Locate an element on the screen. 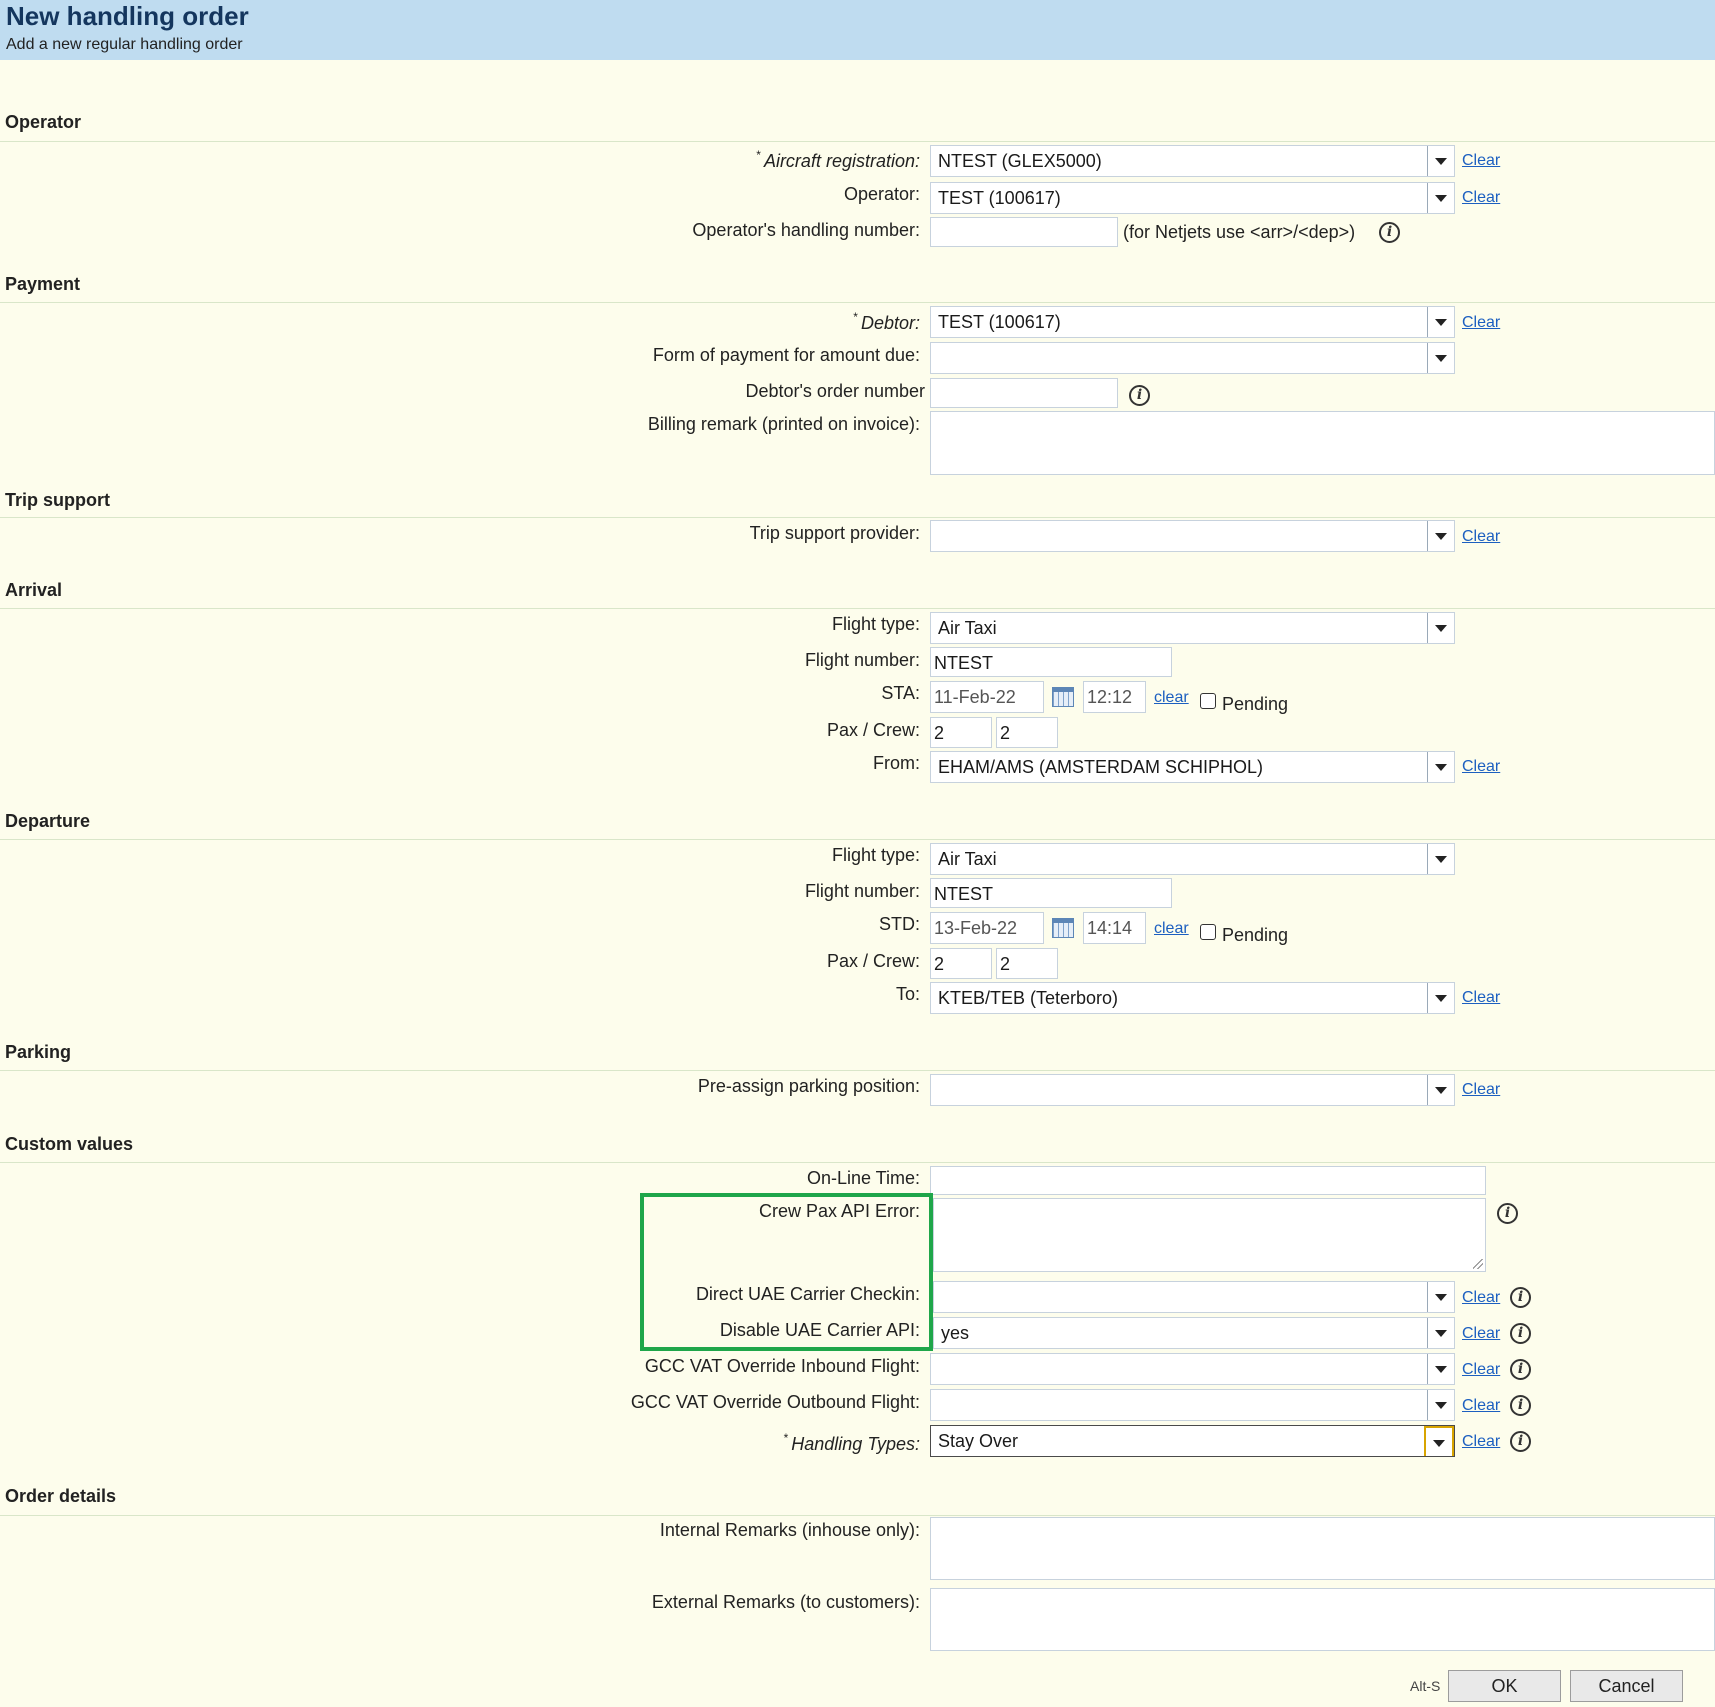  crew-pax-api-error-textarea is located at coordinates (1209, 1235).